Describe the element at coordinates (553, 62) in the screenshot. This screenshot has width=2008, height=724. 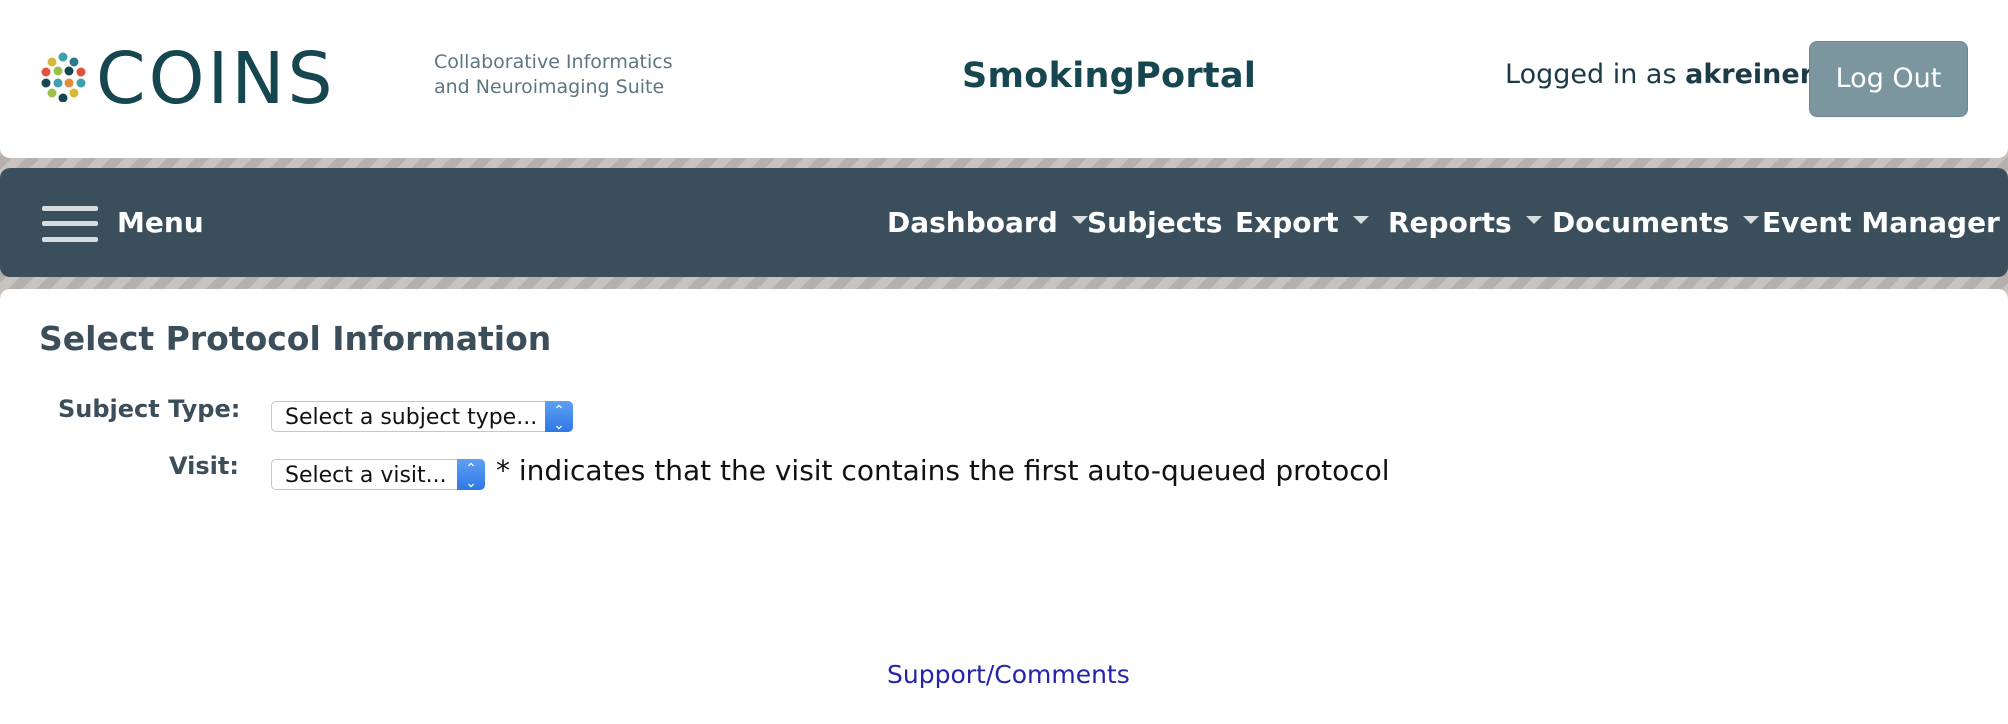
I see `tagline-line-1: Collaborative Informatics` at that location.